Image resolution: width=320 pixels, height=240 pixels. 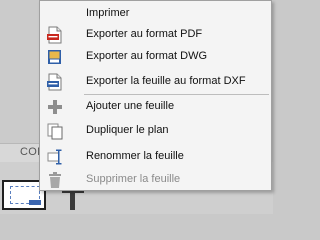 What do you see at coordinates (127, 130) in the screenshot?
I see `menu-item-label: Dupliquer le plan` at bounding box center [127, 130].